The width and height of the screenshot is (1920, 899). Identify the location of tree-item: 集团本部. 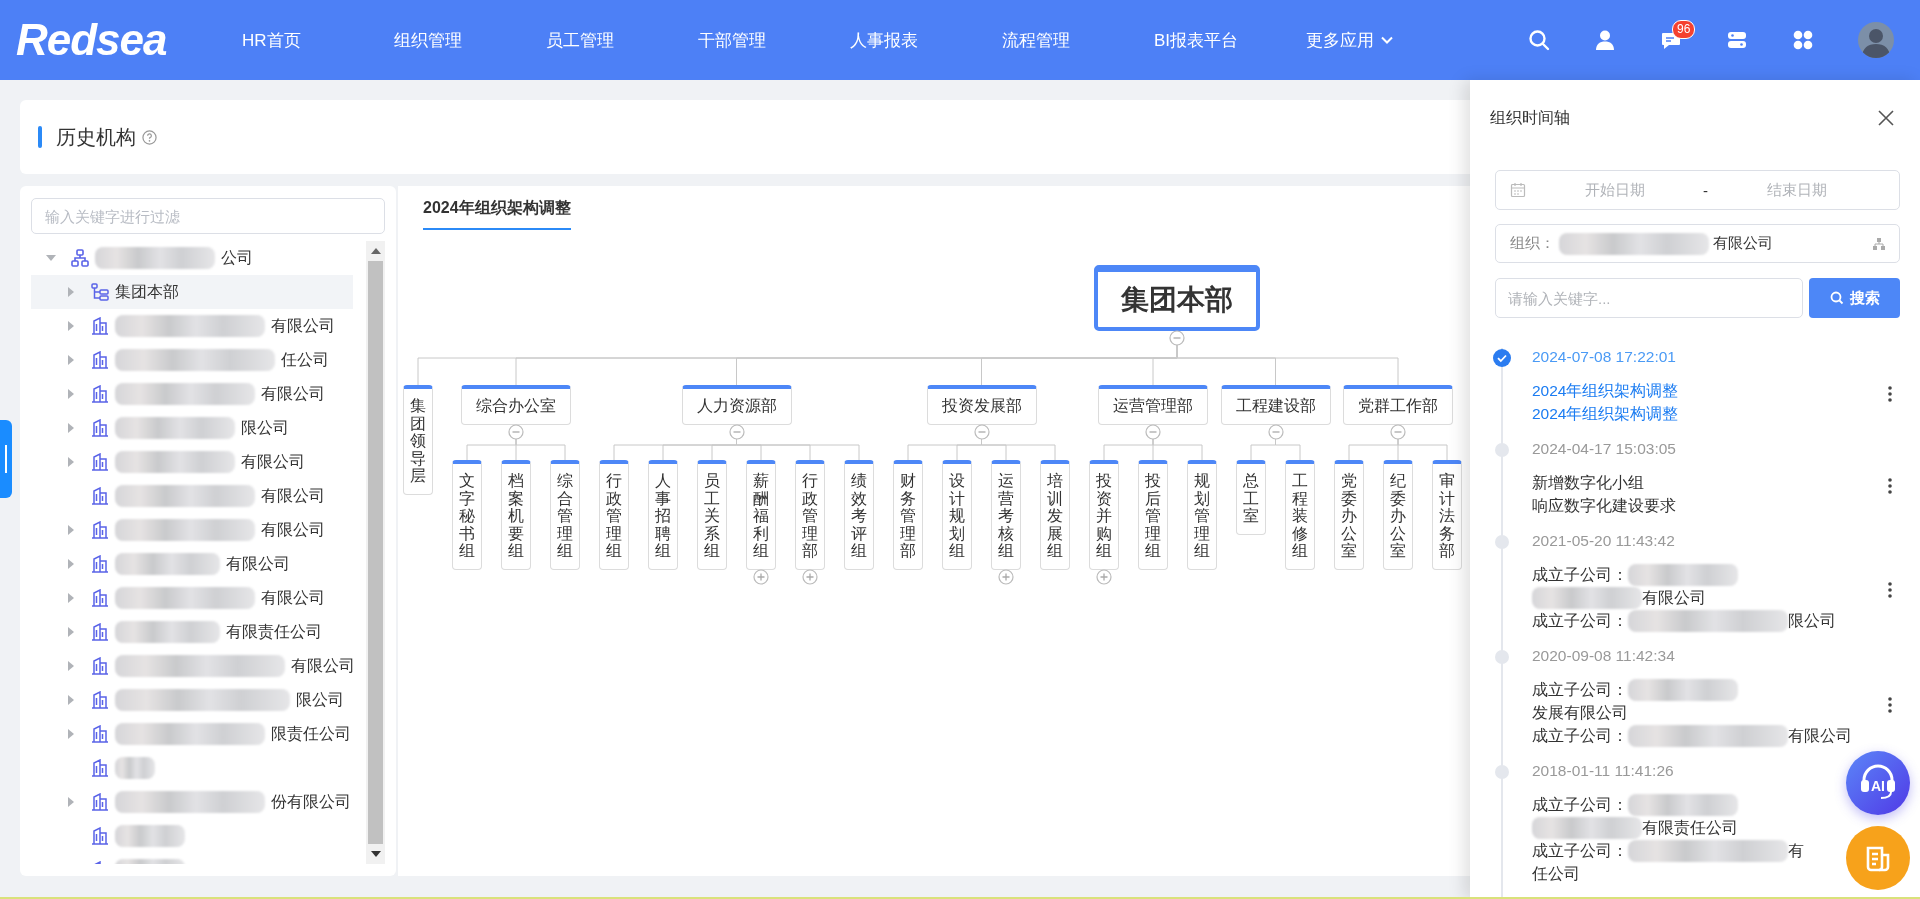
(192, 292).